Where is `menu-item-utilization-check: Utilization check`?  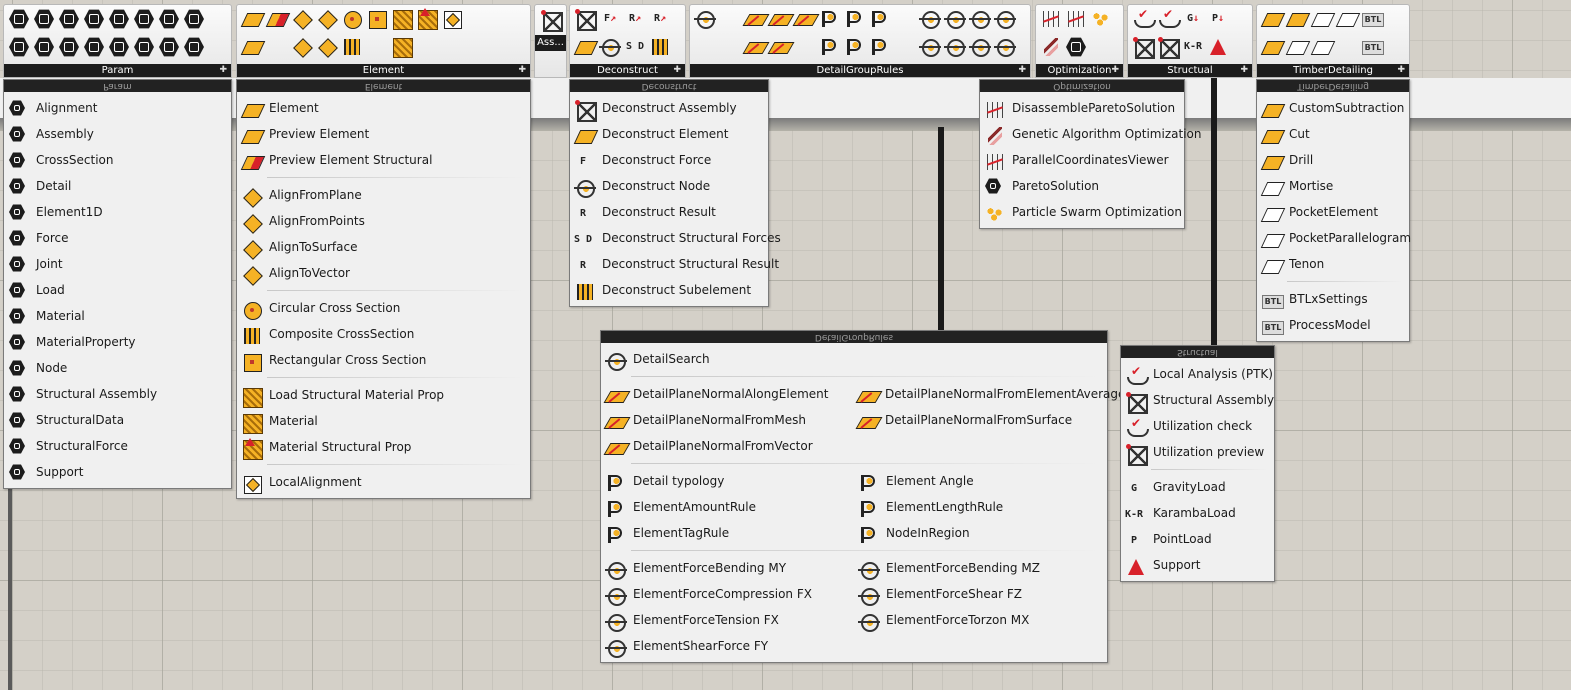 menu-item-utilization-check: Utilization check is located at coordinates (1197, 426).